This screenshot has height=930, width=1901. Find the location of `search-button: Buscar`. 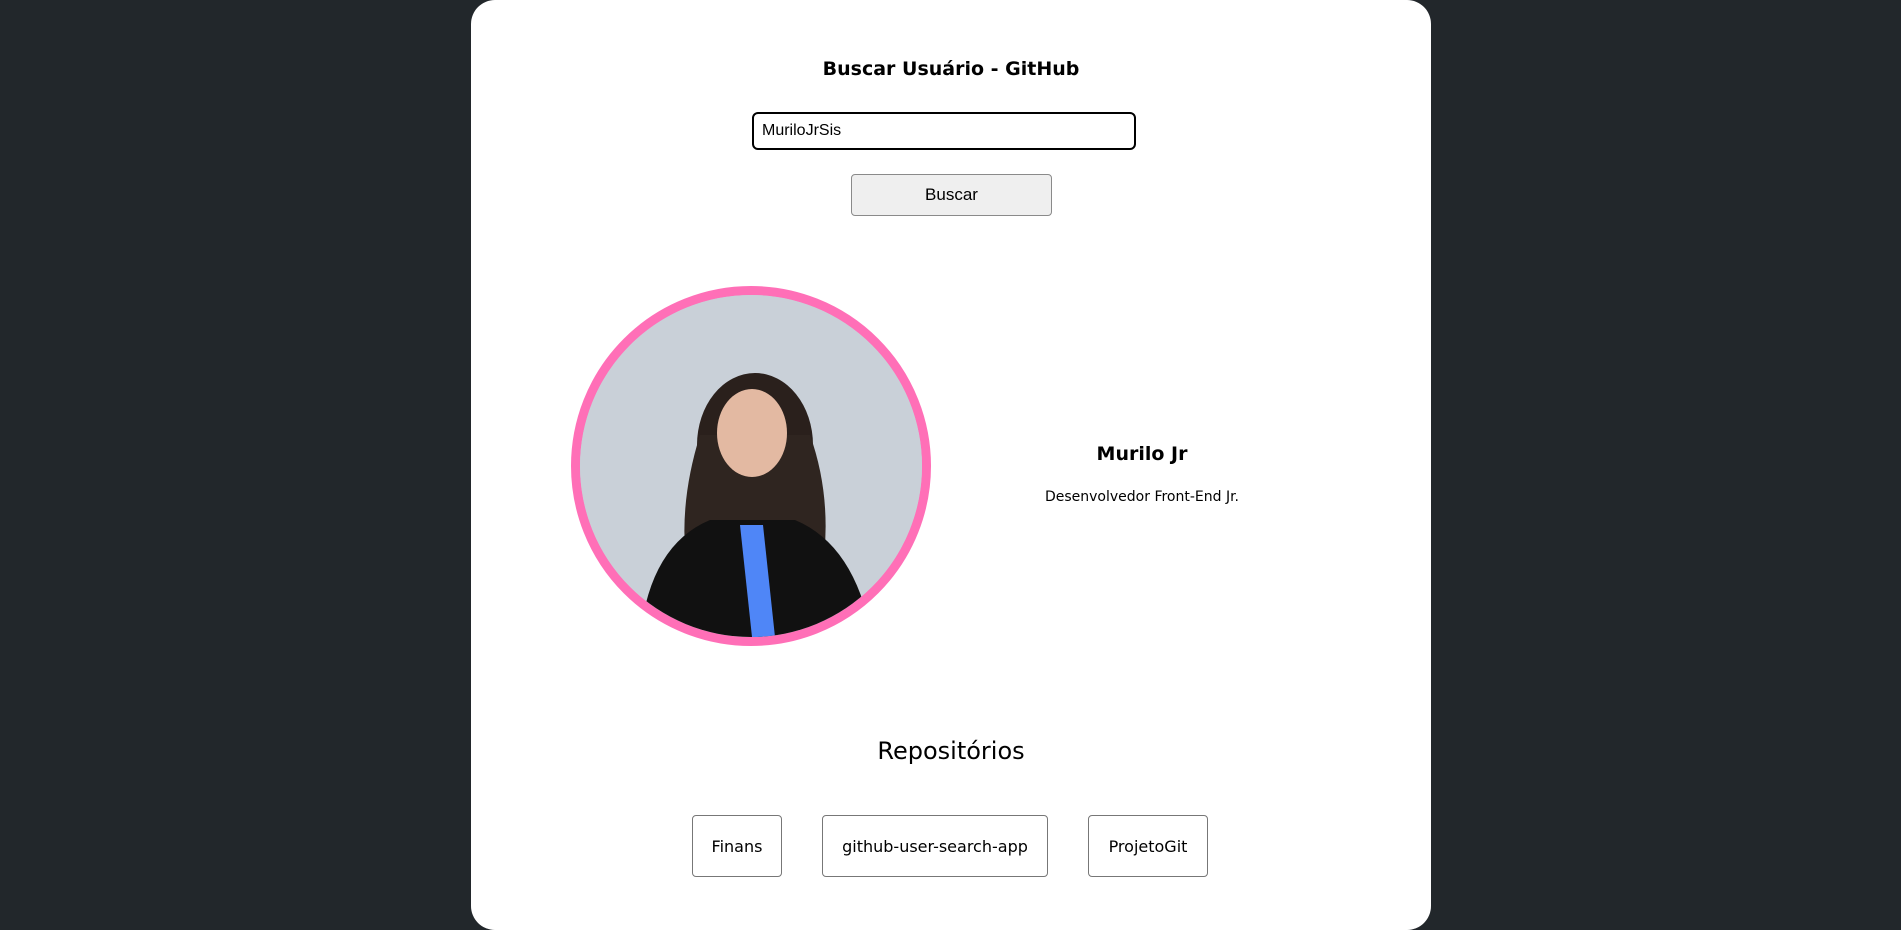

search-button: Buscar is located at coordinates (951, 195).